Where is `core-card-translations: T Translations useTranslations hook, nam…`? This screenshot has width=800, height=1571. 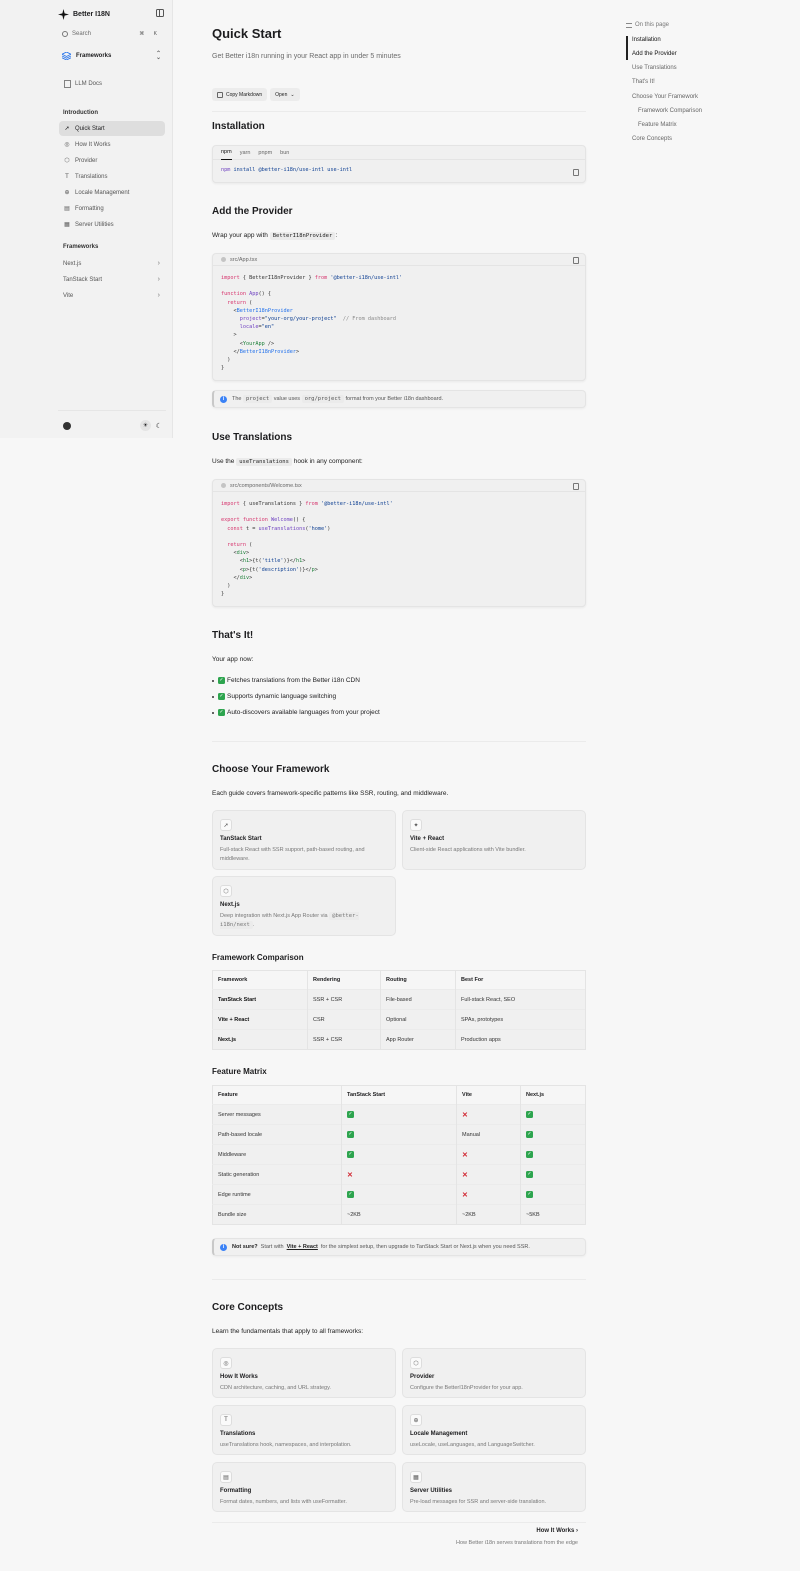 core-card-translations: T Translations useTranslations hook, nam… is located at coordinates (304, 1430).